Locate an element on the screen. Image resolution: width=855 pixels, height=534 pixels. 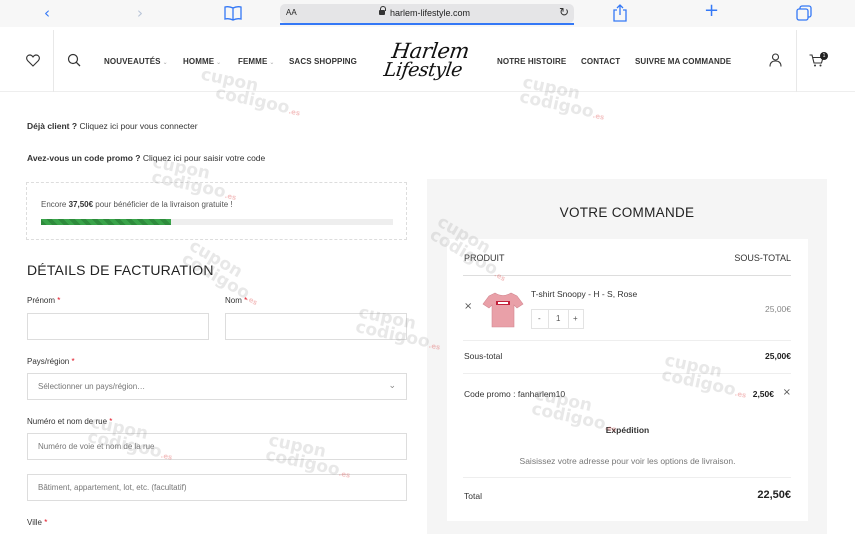
col-subtotal-header: SOUS-TOTAL is located at coordinates (762, 258).